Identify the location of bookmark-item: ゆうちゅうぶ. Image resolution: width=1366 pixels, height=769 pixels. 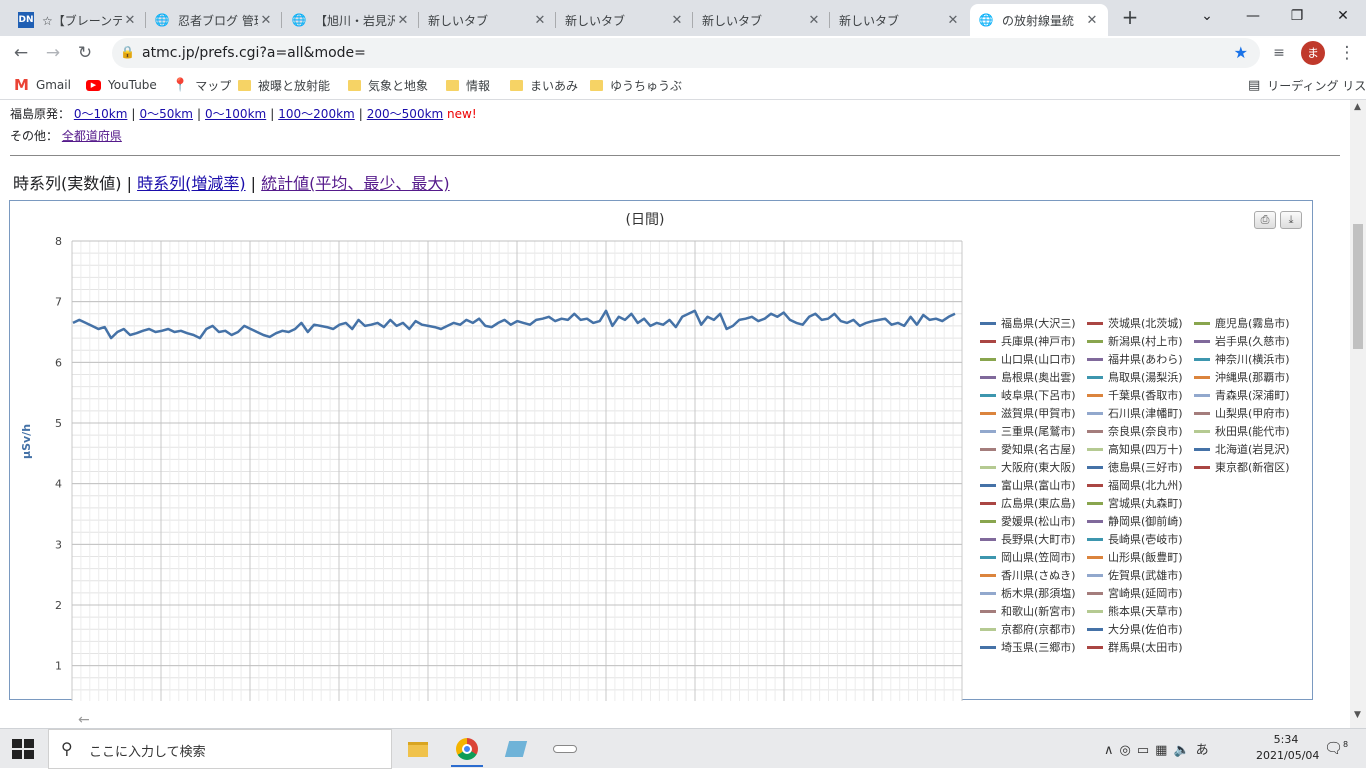
(636, 85).